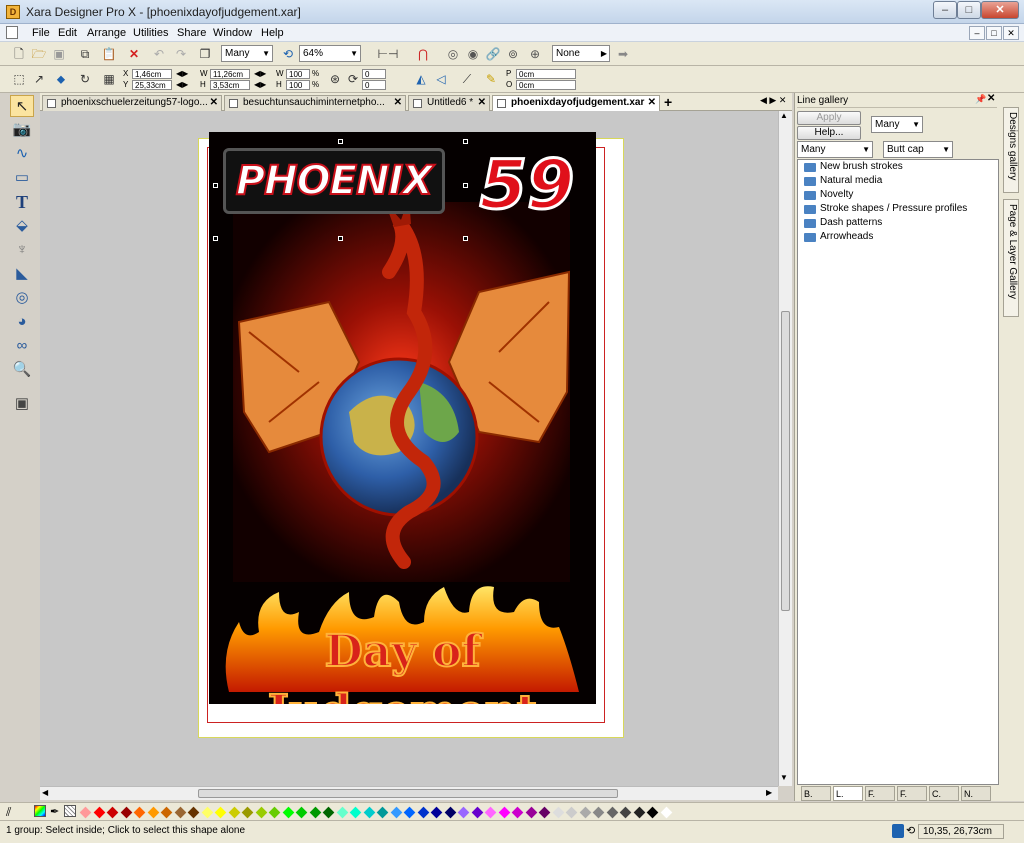 The height and width of the screenshot is (843, 1024). Describe the element at coordinates (991, 98) in the screenshot. I see `close-panel-icon: ✕` at that location.